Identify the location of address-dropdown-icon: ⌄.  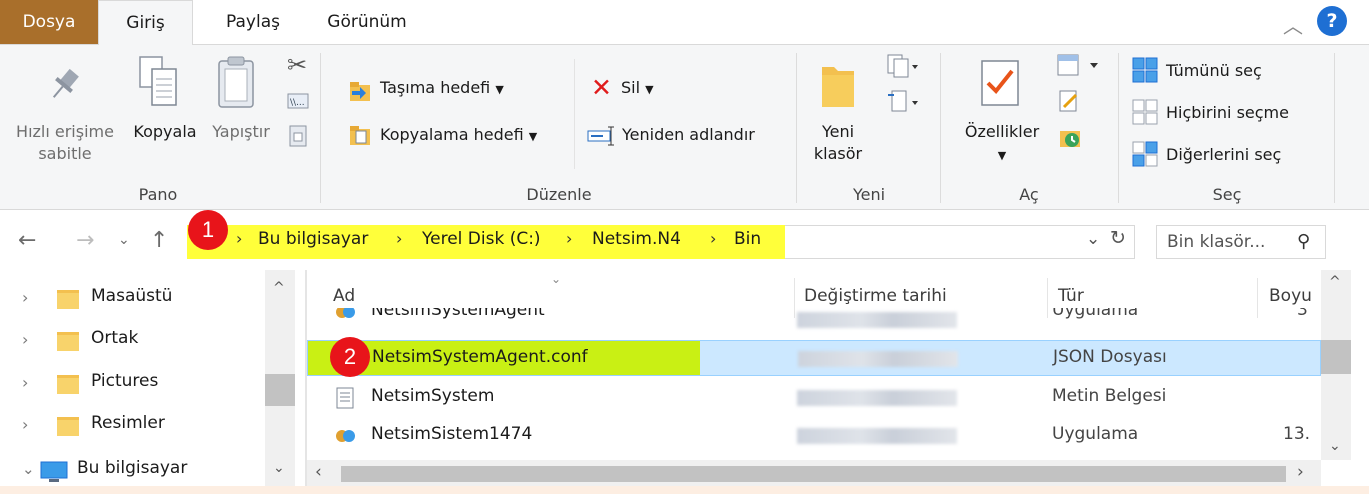
(1093, 239).